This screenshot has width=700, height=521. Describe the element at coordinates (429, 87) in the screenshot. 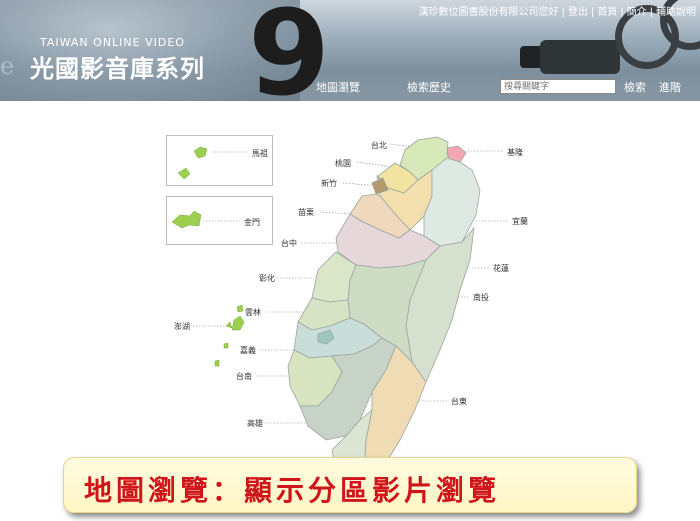

I see `nav-search-history: 檢索歷史` at that location.